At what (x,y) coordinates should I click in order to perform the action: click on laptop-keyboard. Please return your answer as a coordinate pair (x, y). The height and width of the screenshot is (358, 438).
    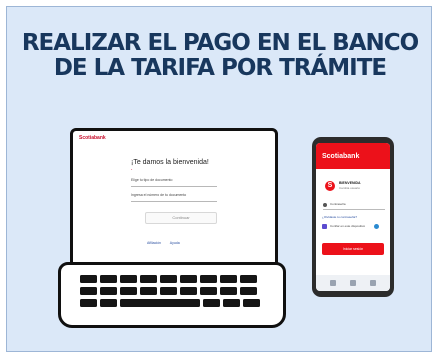
    Looking at the image, I should click on (172, 295).